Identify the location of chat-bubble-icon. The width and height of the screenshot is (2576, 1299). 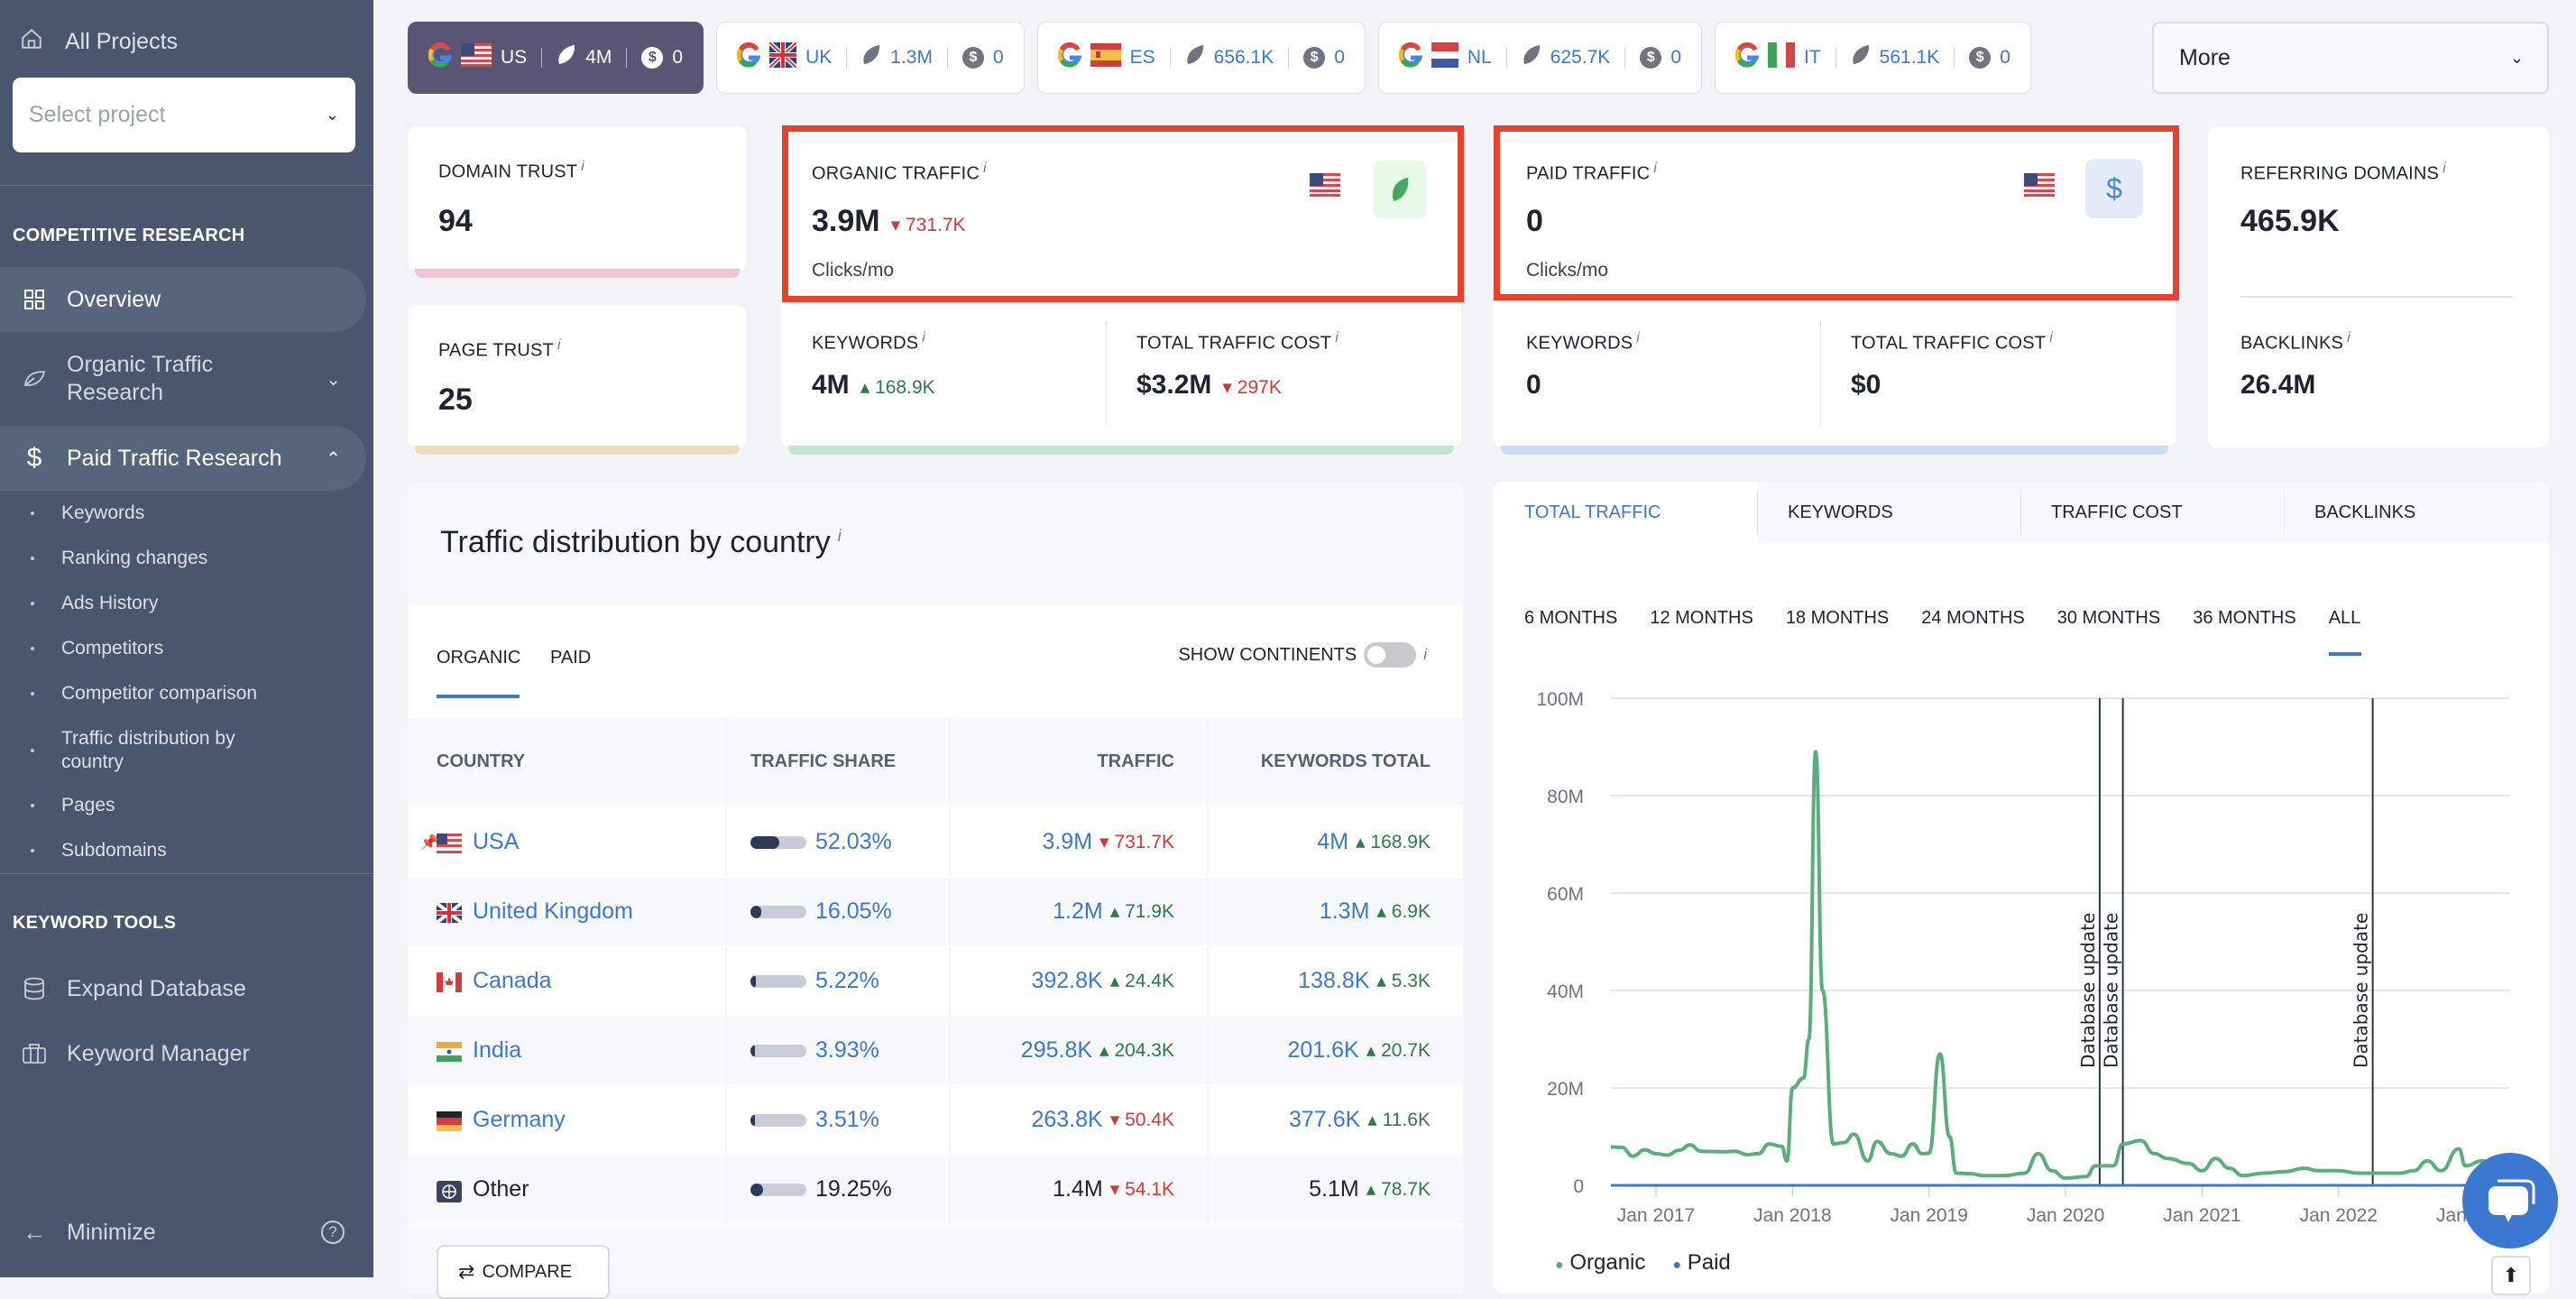
(2512, 1200).